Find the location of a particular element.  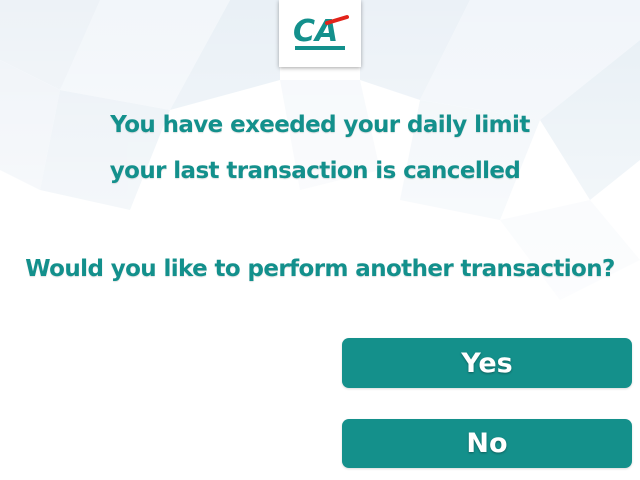

yes-button: Yes is located at coordinates (487, 363).